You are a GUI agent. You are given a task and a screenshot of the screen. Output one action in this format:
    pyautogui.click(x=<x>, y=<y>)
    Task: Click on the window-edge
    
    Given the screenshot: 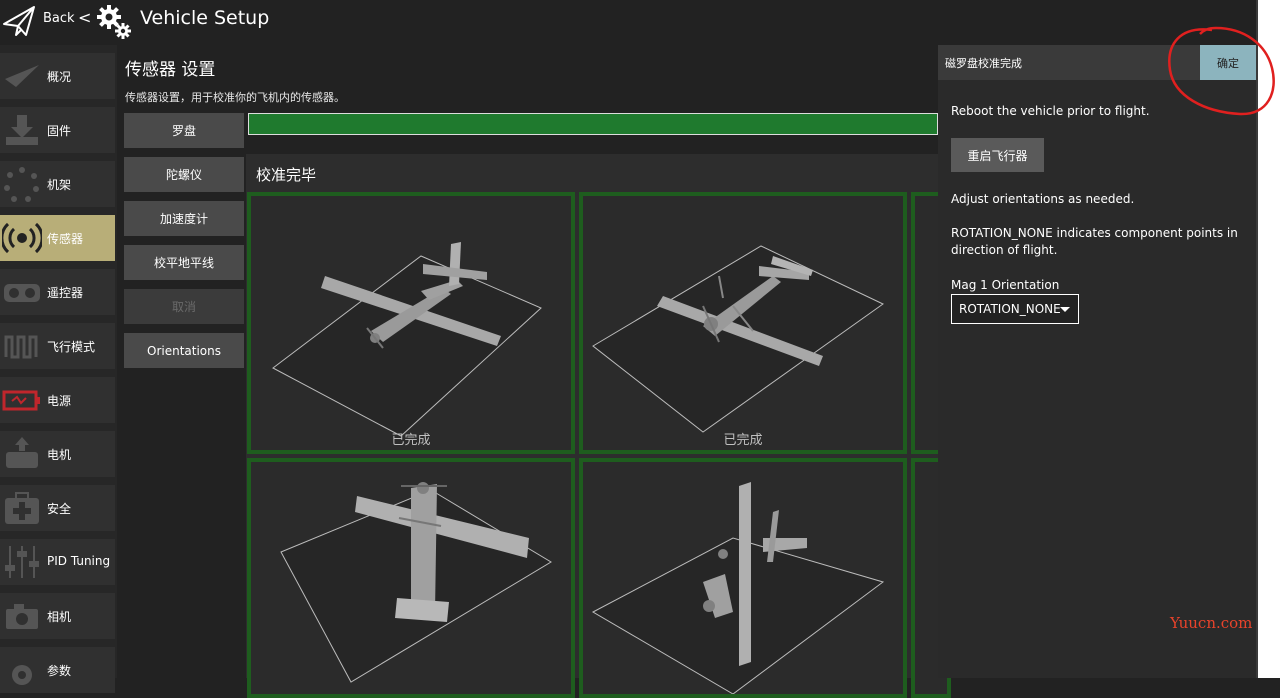 What is the action you would take?
    pyautogui.click(x=1268, y=339)
    